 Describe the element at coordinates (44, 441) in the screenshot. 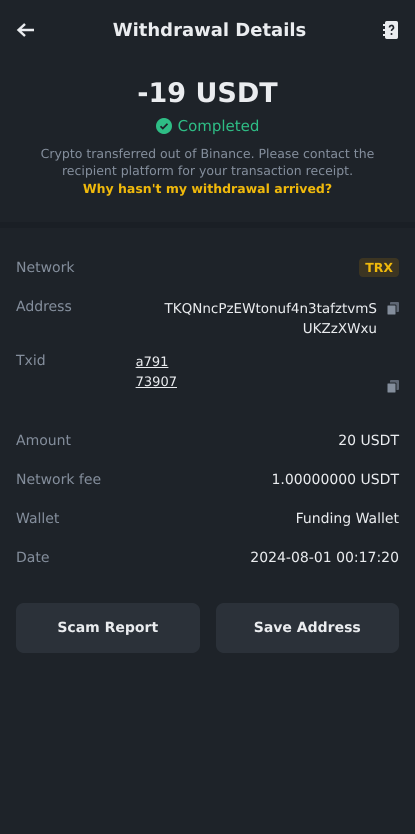

I see `field-label: Amount` at that location.